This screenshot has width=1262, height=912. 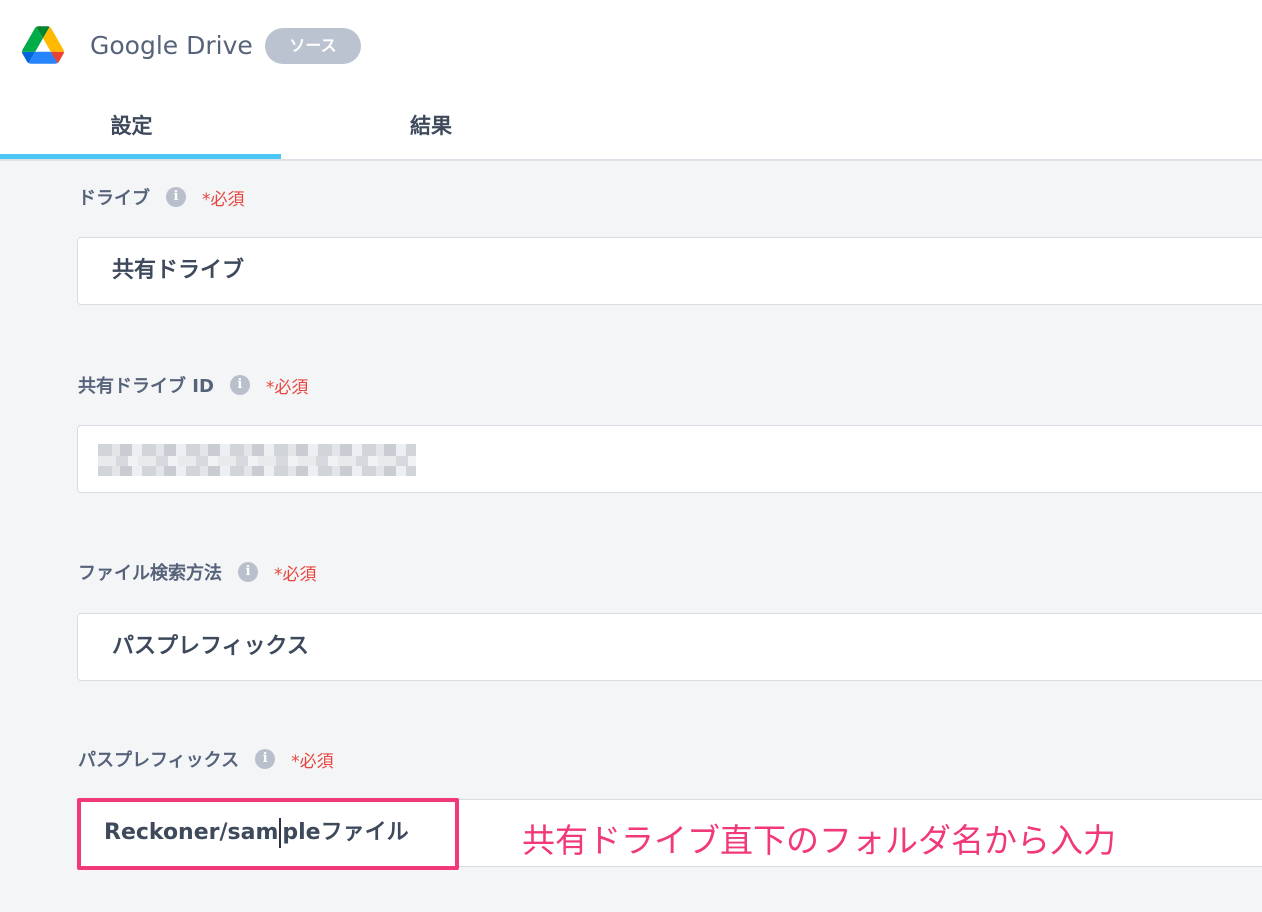 I want to click on drive-select-value: 共有ドライブ, so click(x=178, y=270).